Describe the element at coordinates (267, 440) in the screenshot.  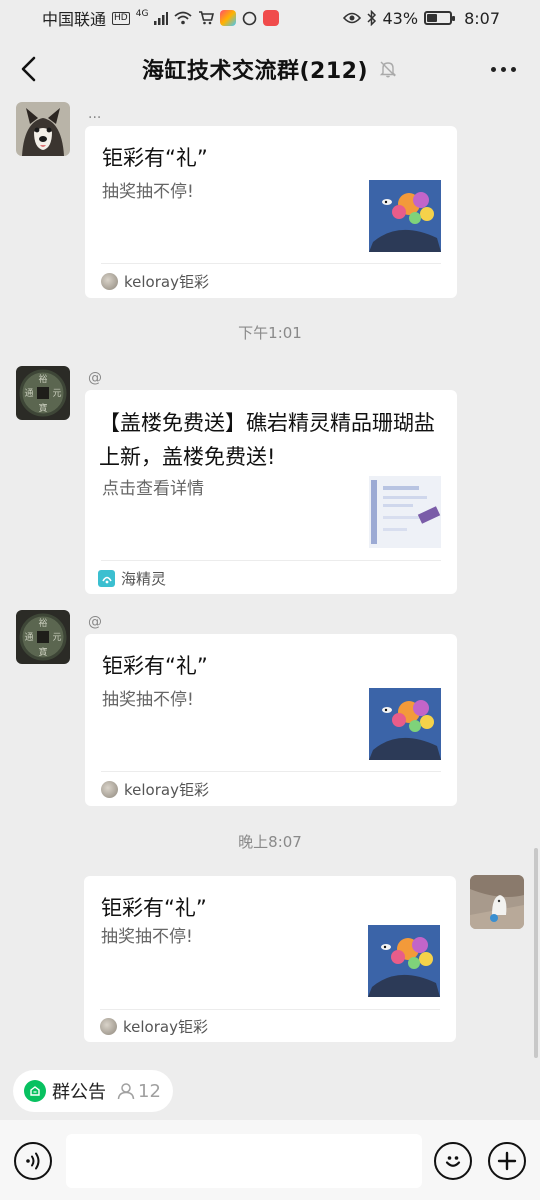
I see `card-title: 【盖楼免费送】礁岩精灵精品珊瑚盐上新，盖楼免费送!` at that location.